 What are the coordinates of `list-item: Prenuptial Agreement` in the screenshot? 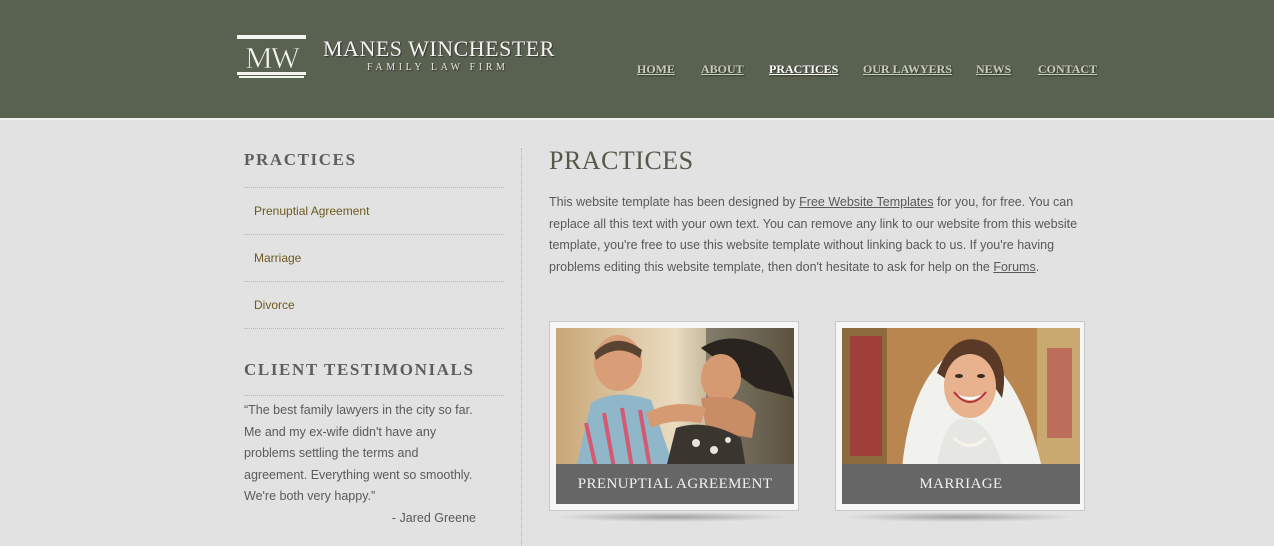 It's located at (374, 211).